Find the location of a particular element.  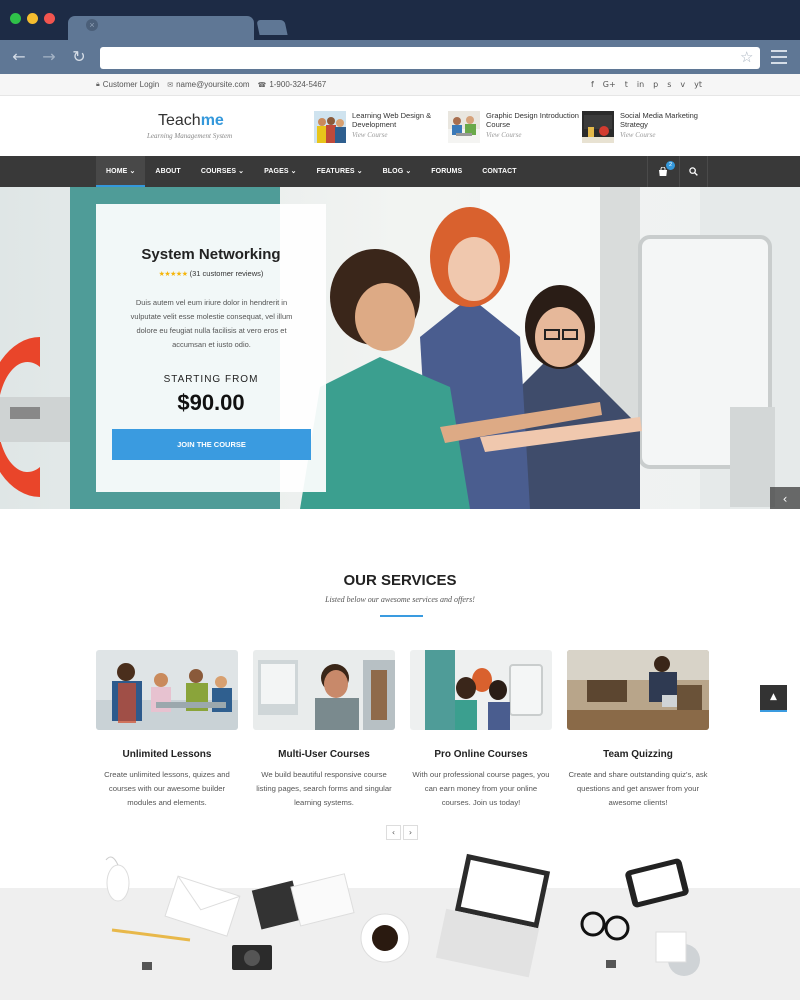

window-minimize-dot is located at coordinates (32, 18).